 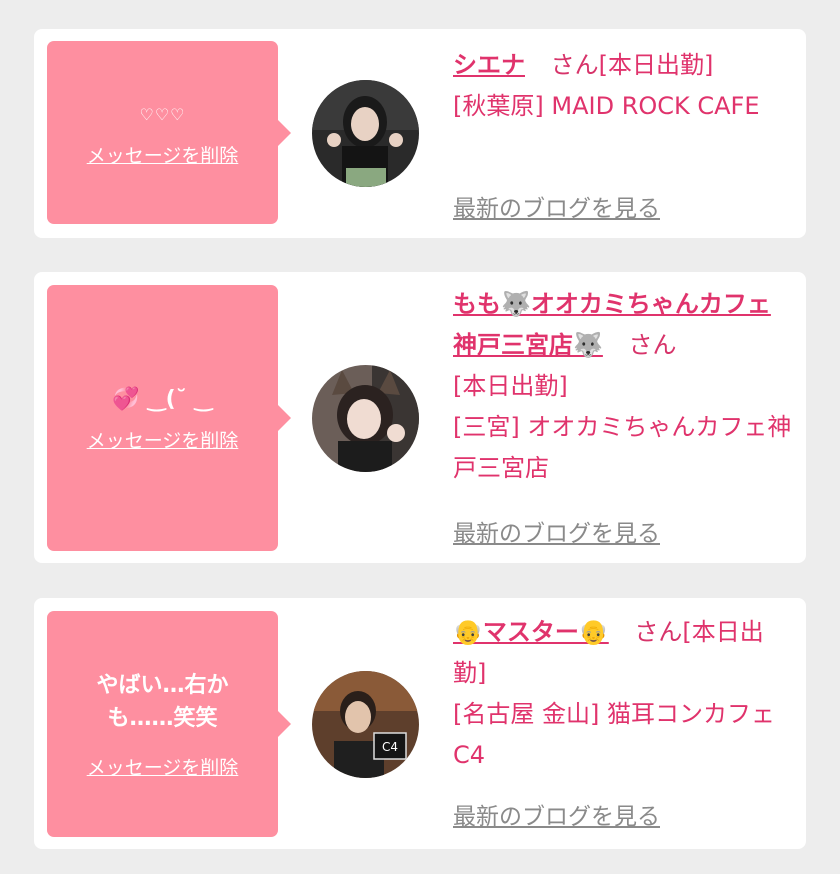 I want to click on message-bubble: ♡♡♡ メッセージを削除, so click(x=169, y=132).